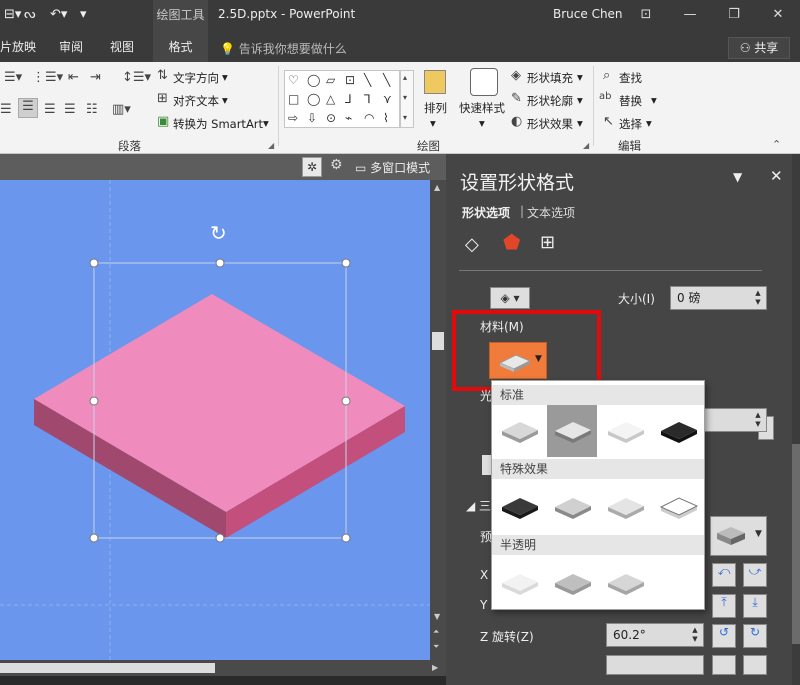  What do you see at coordinates (482, 108) in the screenshot?
I see `quick-styles-button: 快速样式` at bounding box center [482, 108].